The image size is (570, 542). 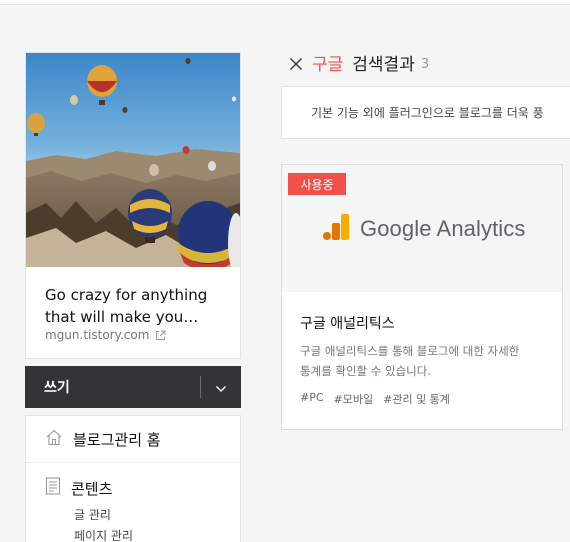 I want to click on plugin-logo-area: 사용중 Google Analytics, so click(x=422, y=228).